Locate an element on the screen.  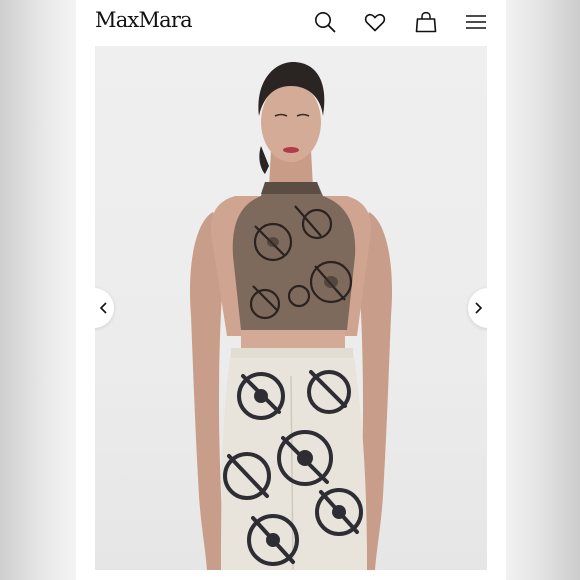
shopping-bag-icon is located at coordinates (426, 22).